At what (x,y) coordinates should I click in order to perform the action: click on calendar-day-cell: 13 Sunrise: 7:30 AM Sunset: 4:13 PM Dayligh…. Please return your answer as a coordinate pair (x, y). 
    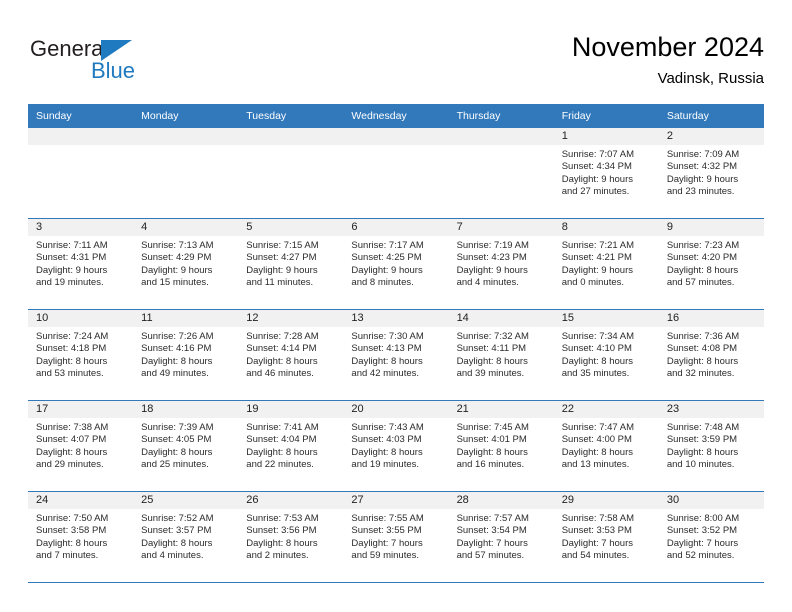
    Looking at the image, I should click on (396, 355).